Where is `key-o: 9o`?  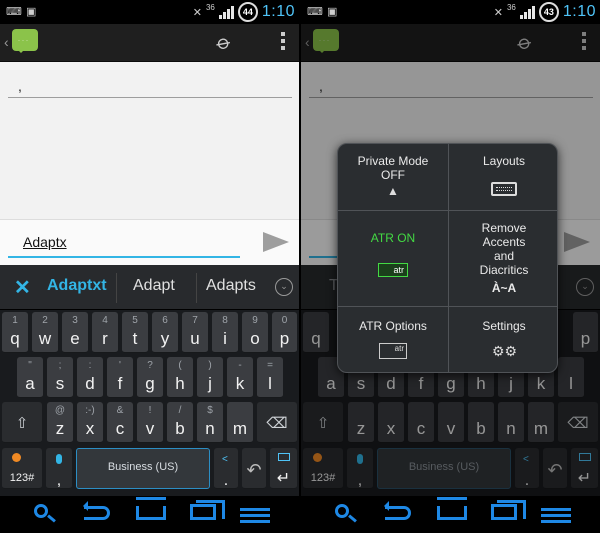 key-o: 9o is located at coordinates (255, 332).